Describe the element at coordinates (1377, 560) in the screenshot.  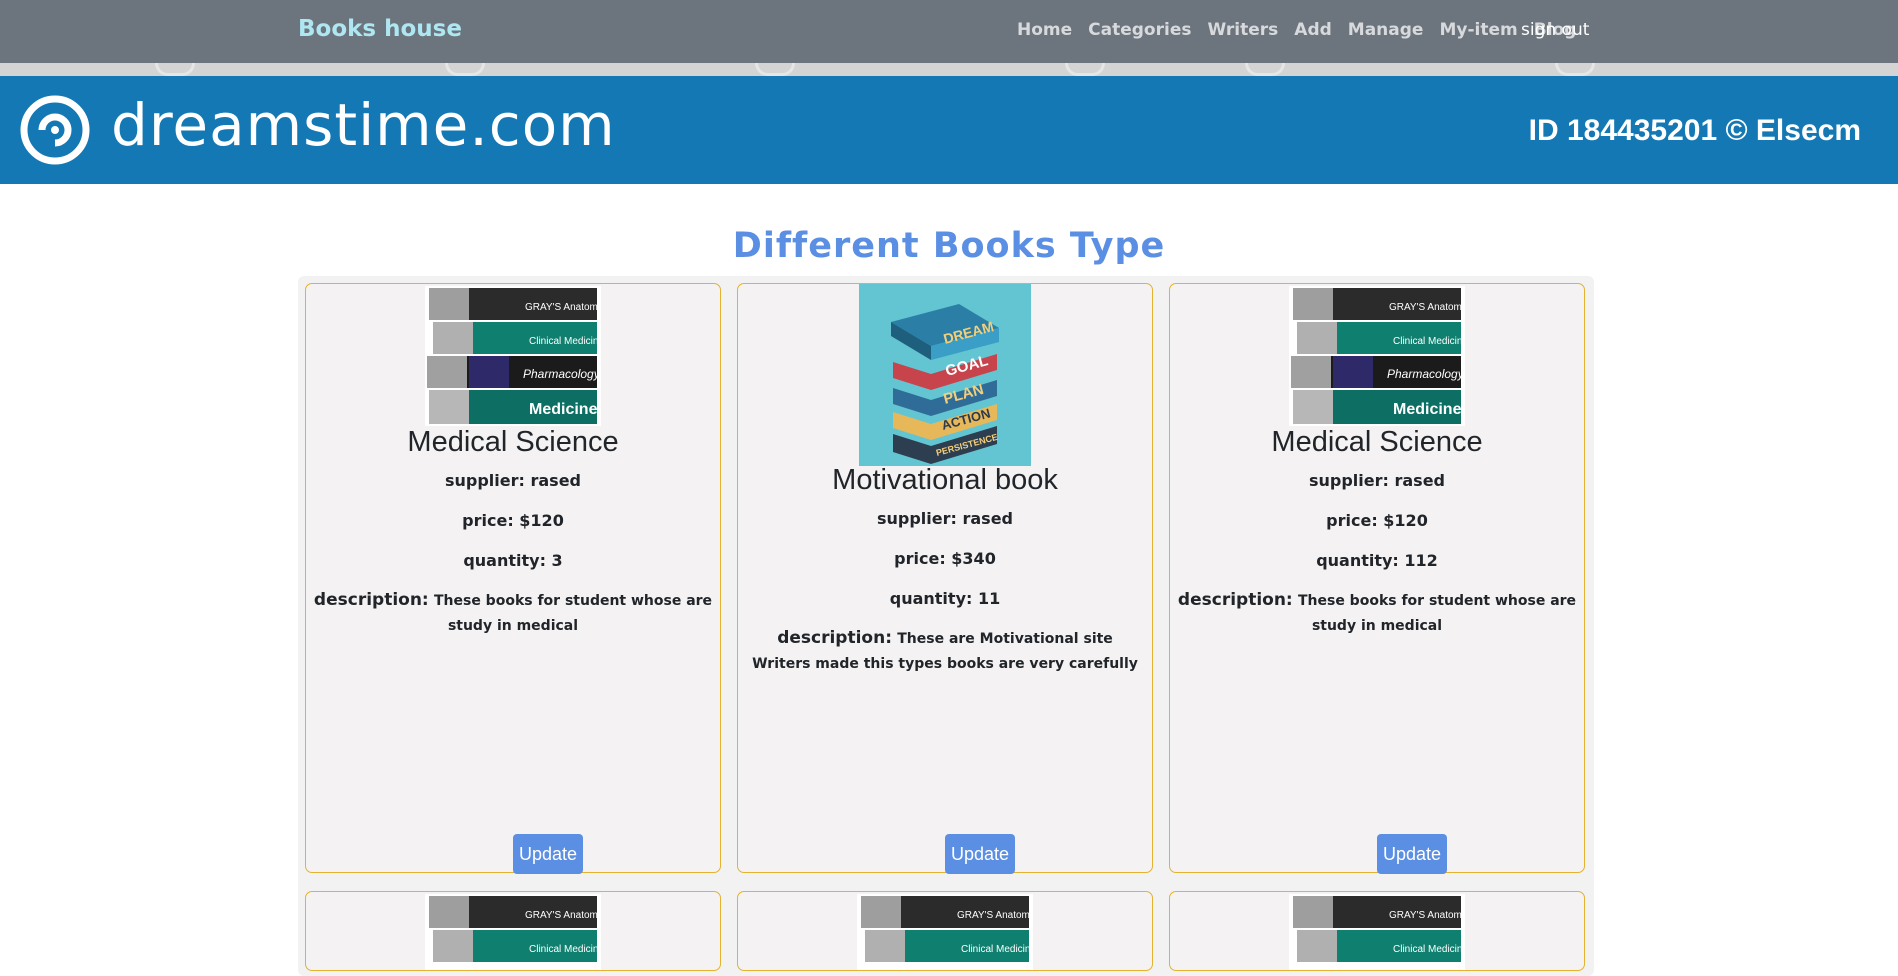
I see `book-quantity: quantity: 112` at that location.